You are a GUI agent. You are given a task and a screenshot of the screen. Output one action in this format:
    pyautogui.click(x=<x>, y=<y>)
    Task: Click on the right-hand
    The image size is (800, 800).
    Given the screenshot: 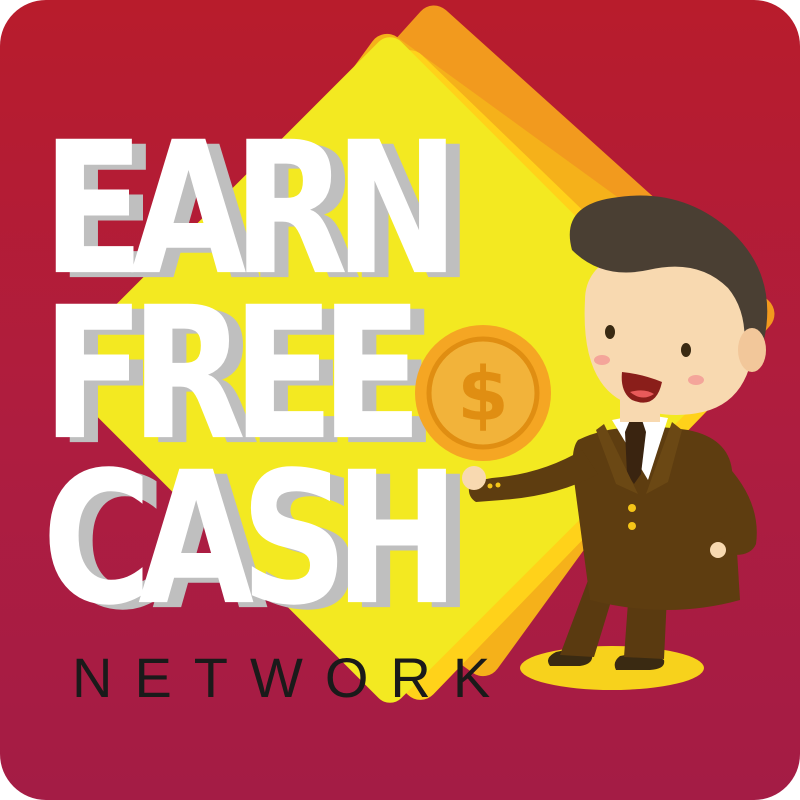 What is the action you would take?
    pyautogui.click(x=718, y=550)
    